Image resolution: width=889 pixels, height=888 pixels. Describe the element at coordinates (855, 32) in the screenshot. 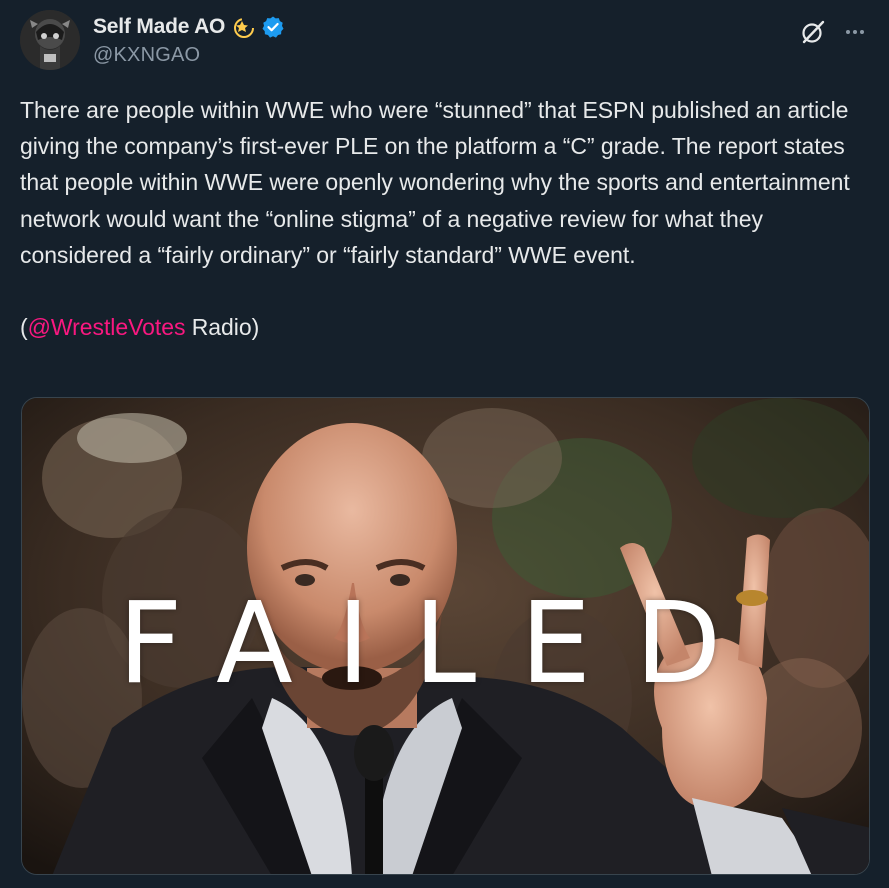

I see `more-options-icon` at that location.